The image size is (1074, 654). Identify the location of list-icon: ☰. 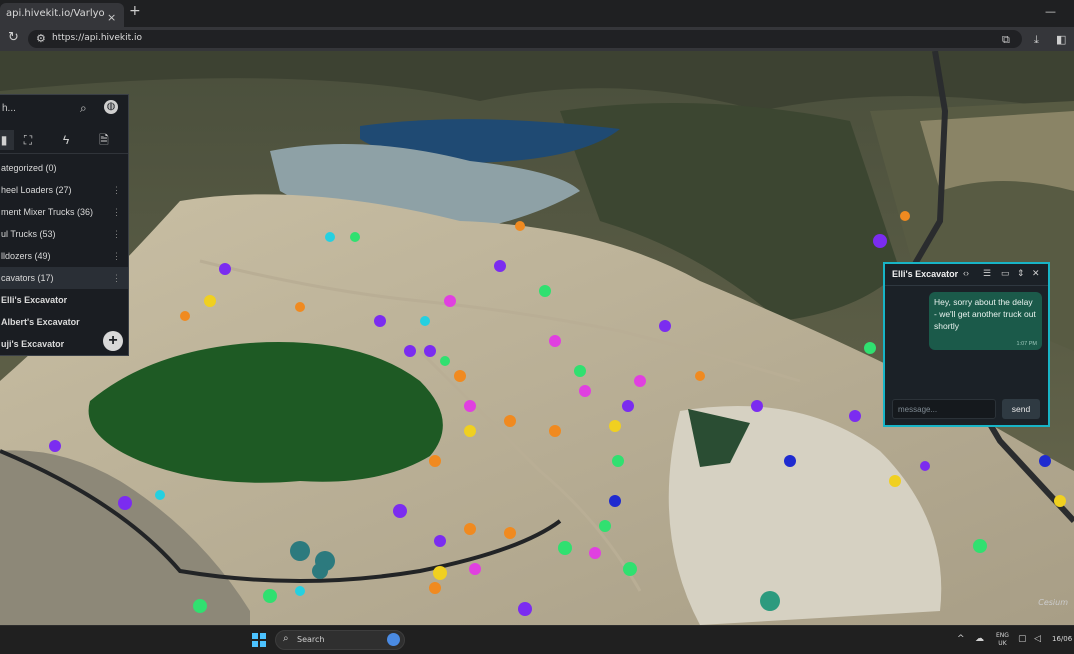
(987, 273).